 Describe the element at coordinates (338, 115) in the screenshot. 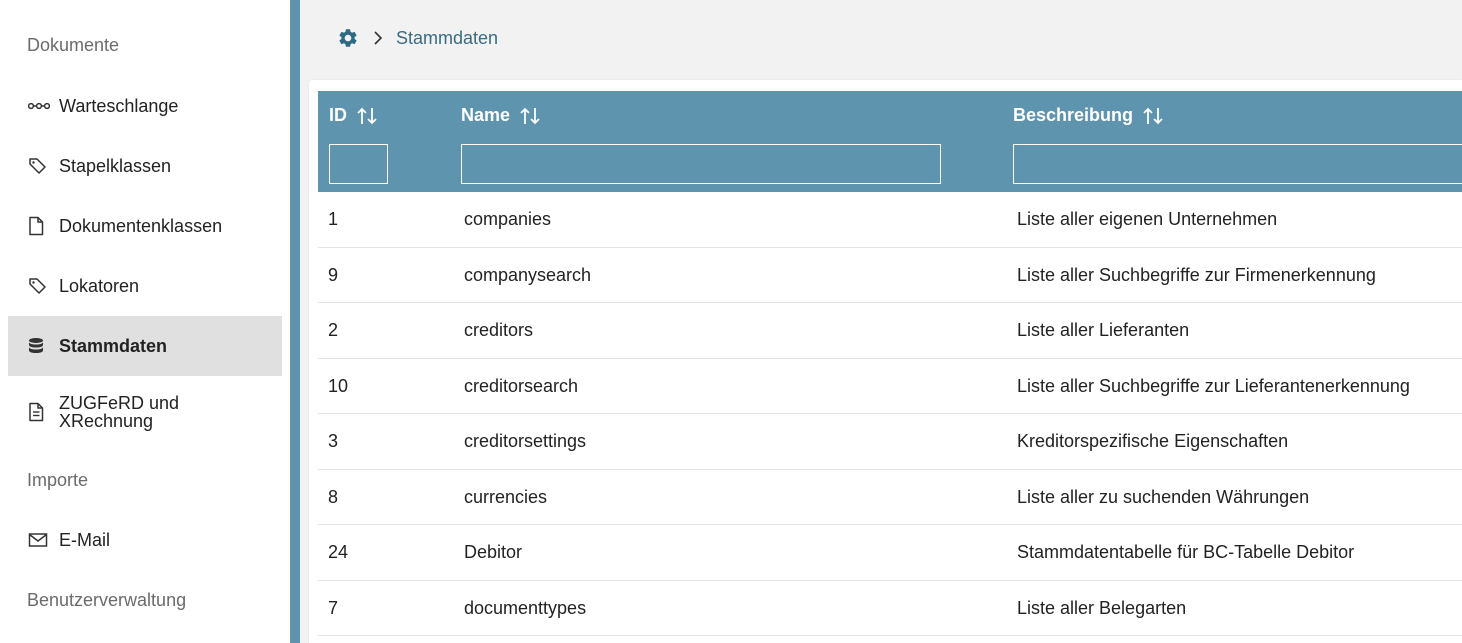

I see `column-header-label: ID` at that location.